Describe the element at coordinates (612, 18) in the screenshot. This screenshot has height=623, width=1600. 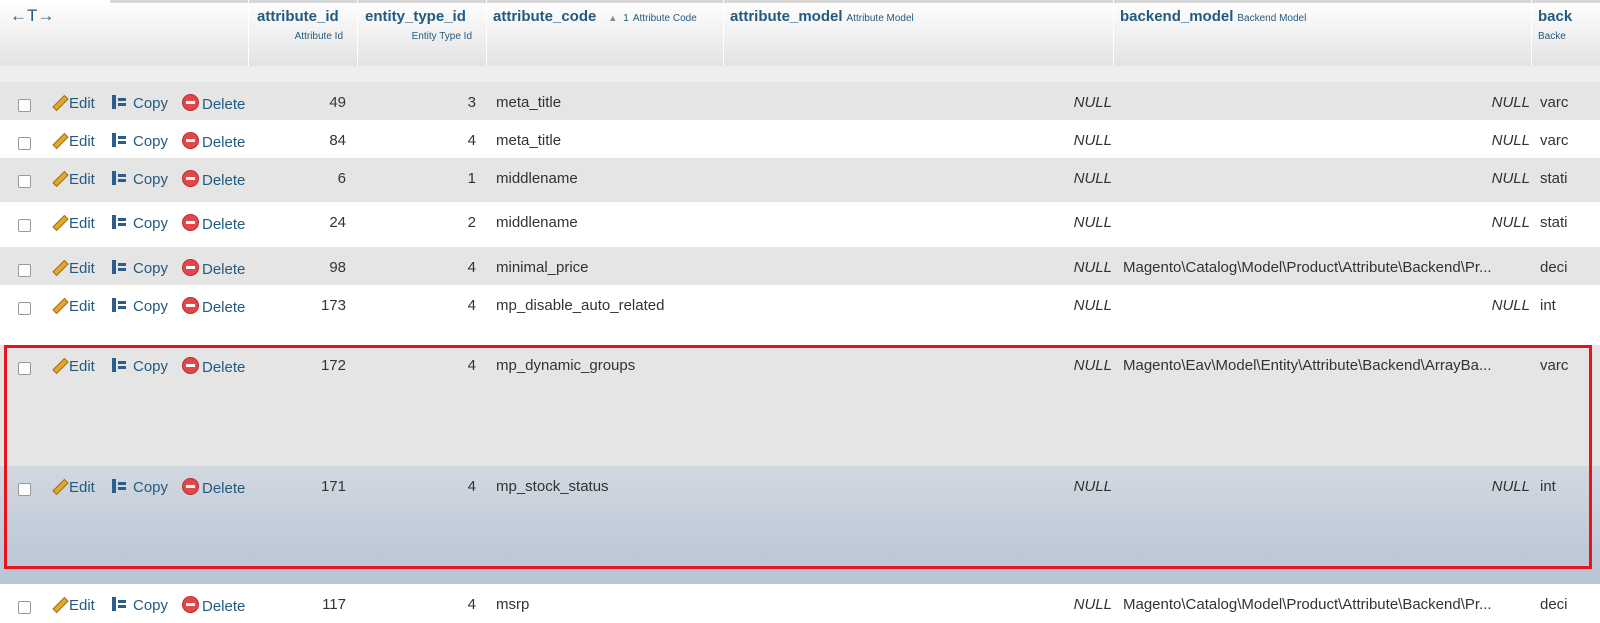
I see `sort-ascending-icon: ▲` at that location.